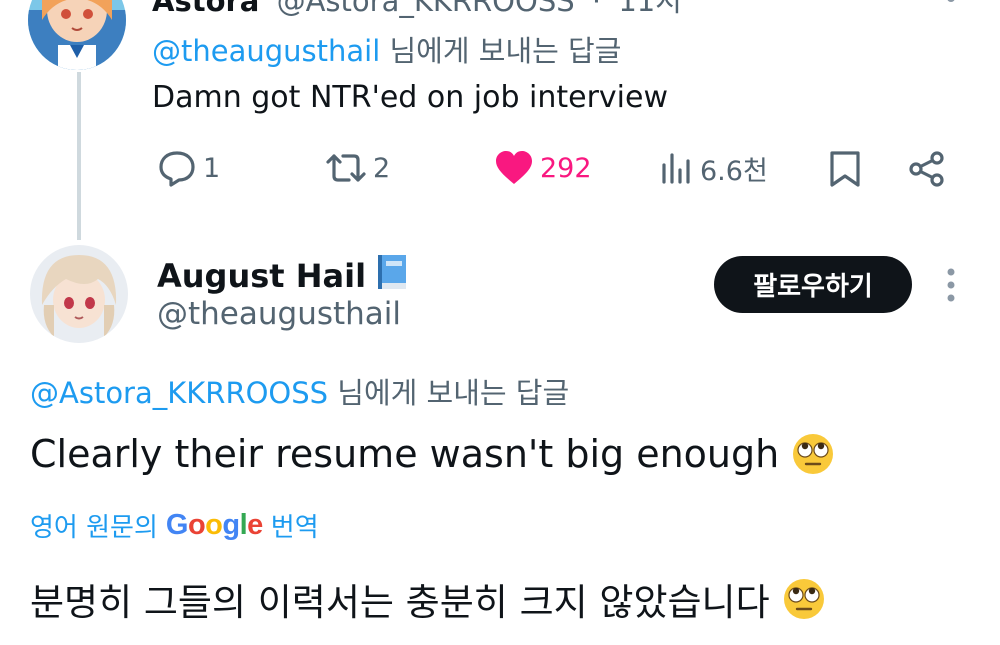 This screenshot has width=1000, height=645. I want to click on translated-text-row: 분명히 그들의 이력서는 충분히 크지 않았습니다, so click(428, 599).